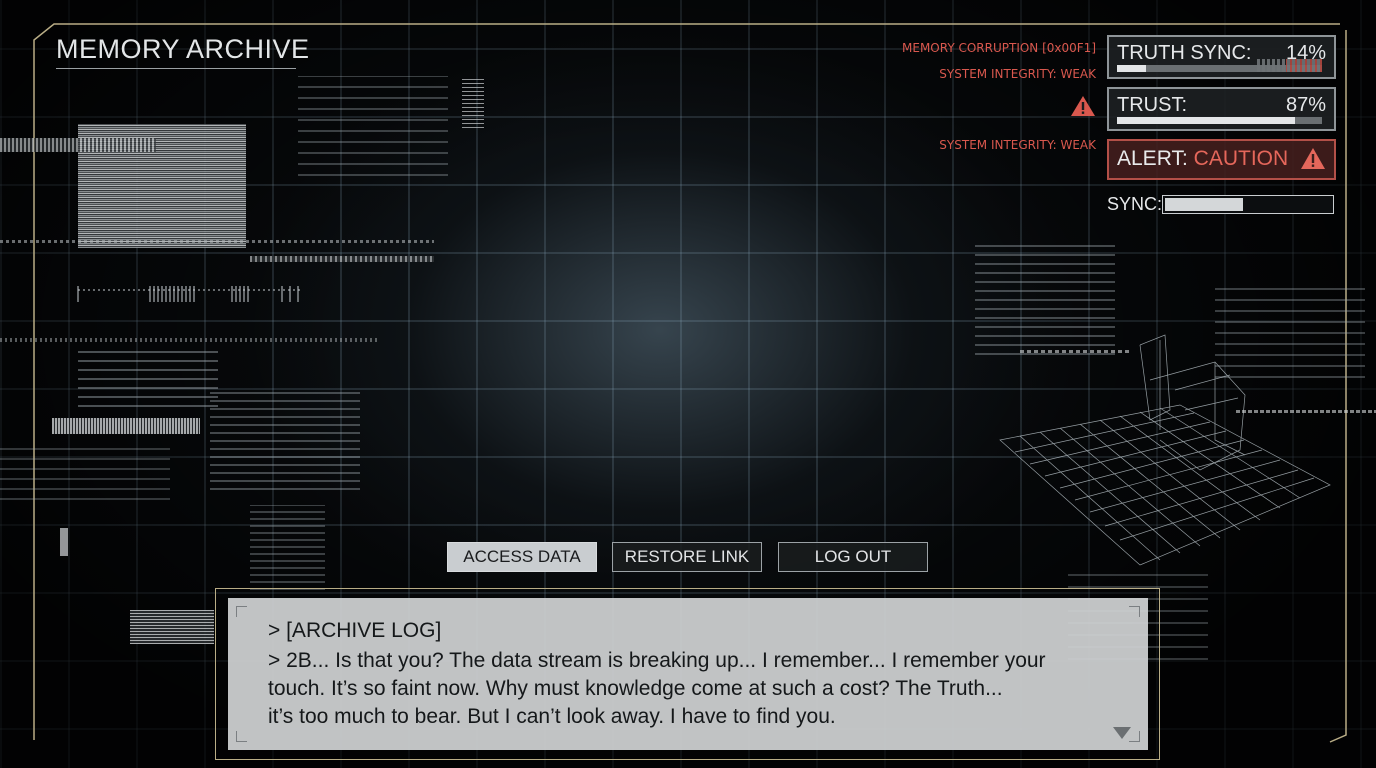 This screenshot has height=768, width=1376. I want to click on waveform-strip, so click(188, 294).